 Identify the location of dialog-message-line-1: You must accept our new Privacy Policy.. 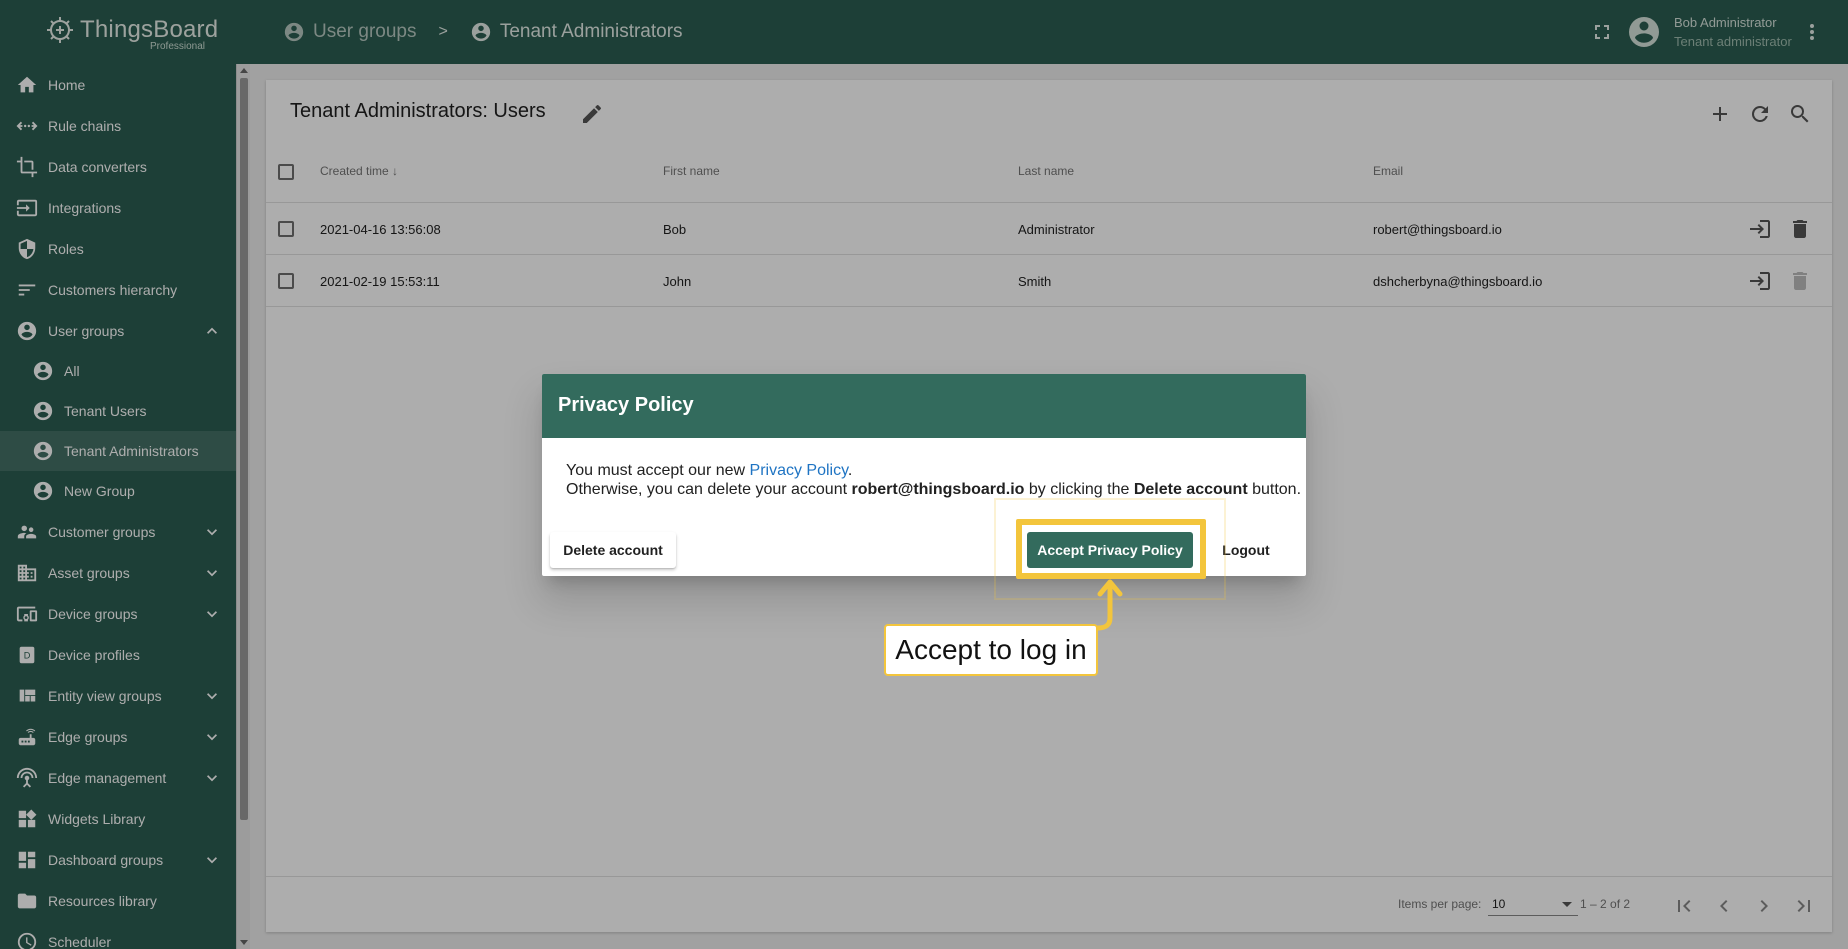
(933, 470).